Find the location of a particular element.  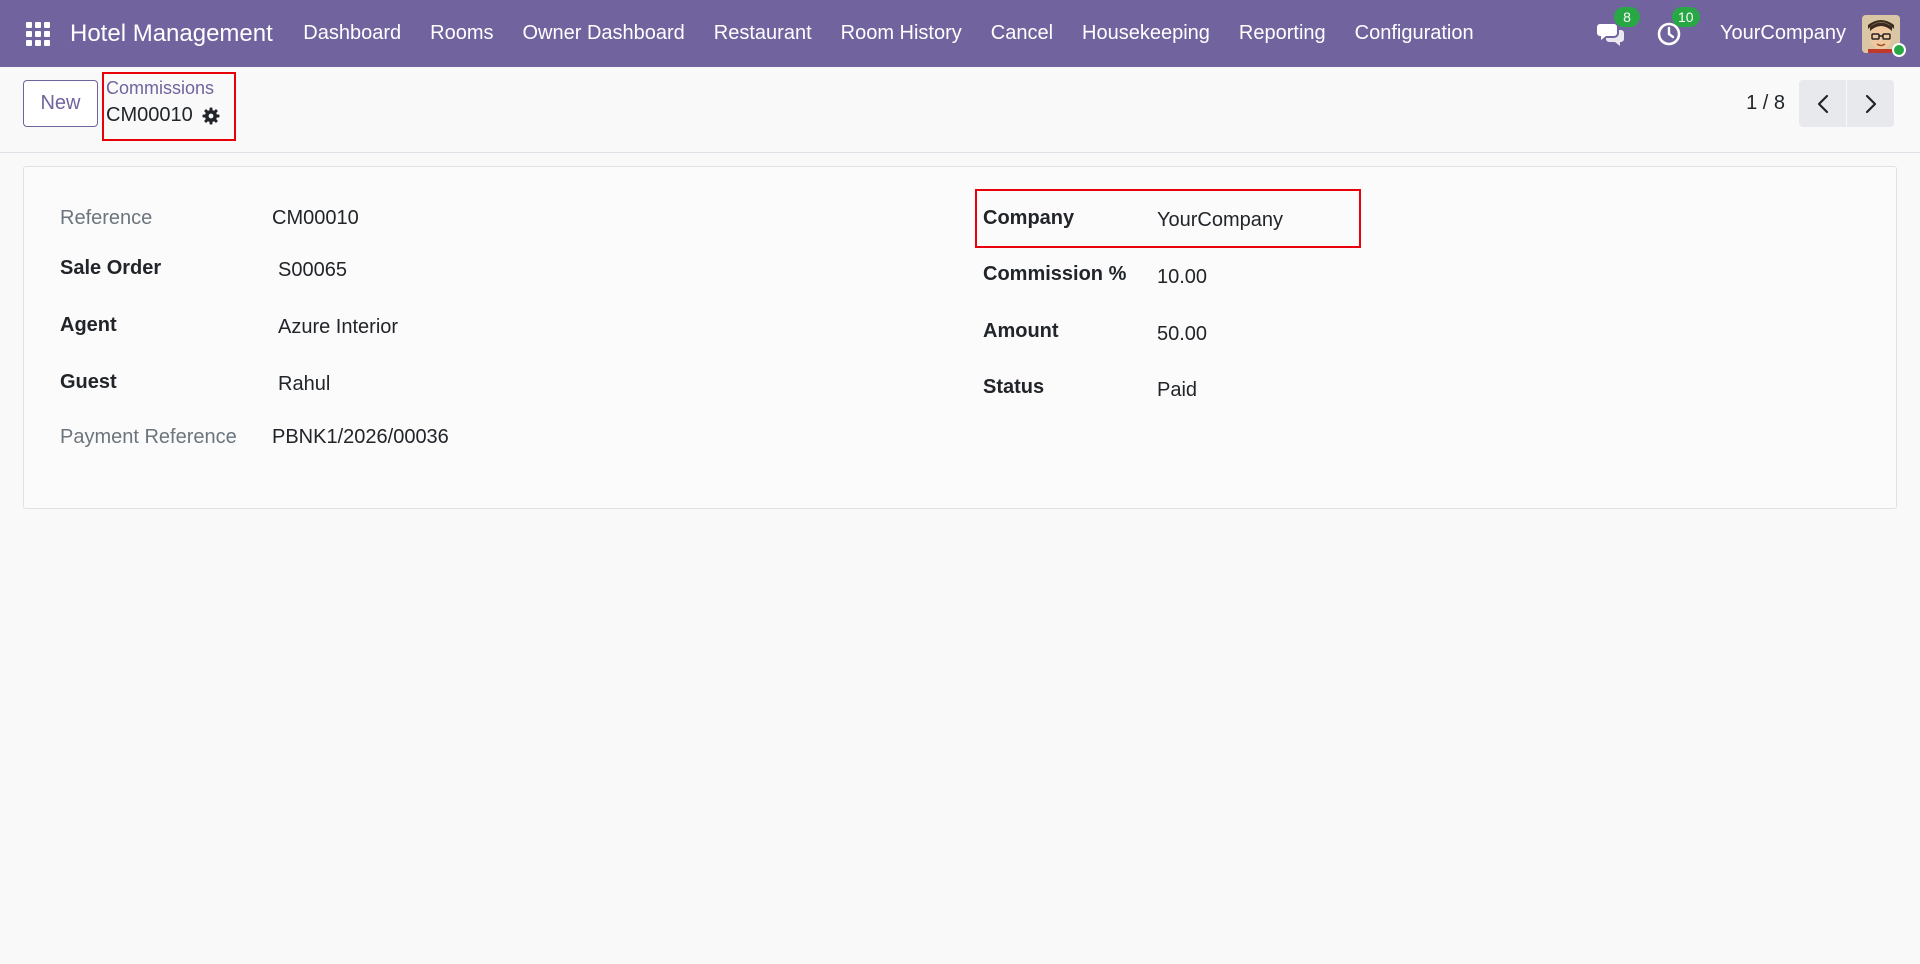

breadcrumb-commissions-link: Commissions is located at coordinates (160, 88).